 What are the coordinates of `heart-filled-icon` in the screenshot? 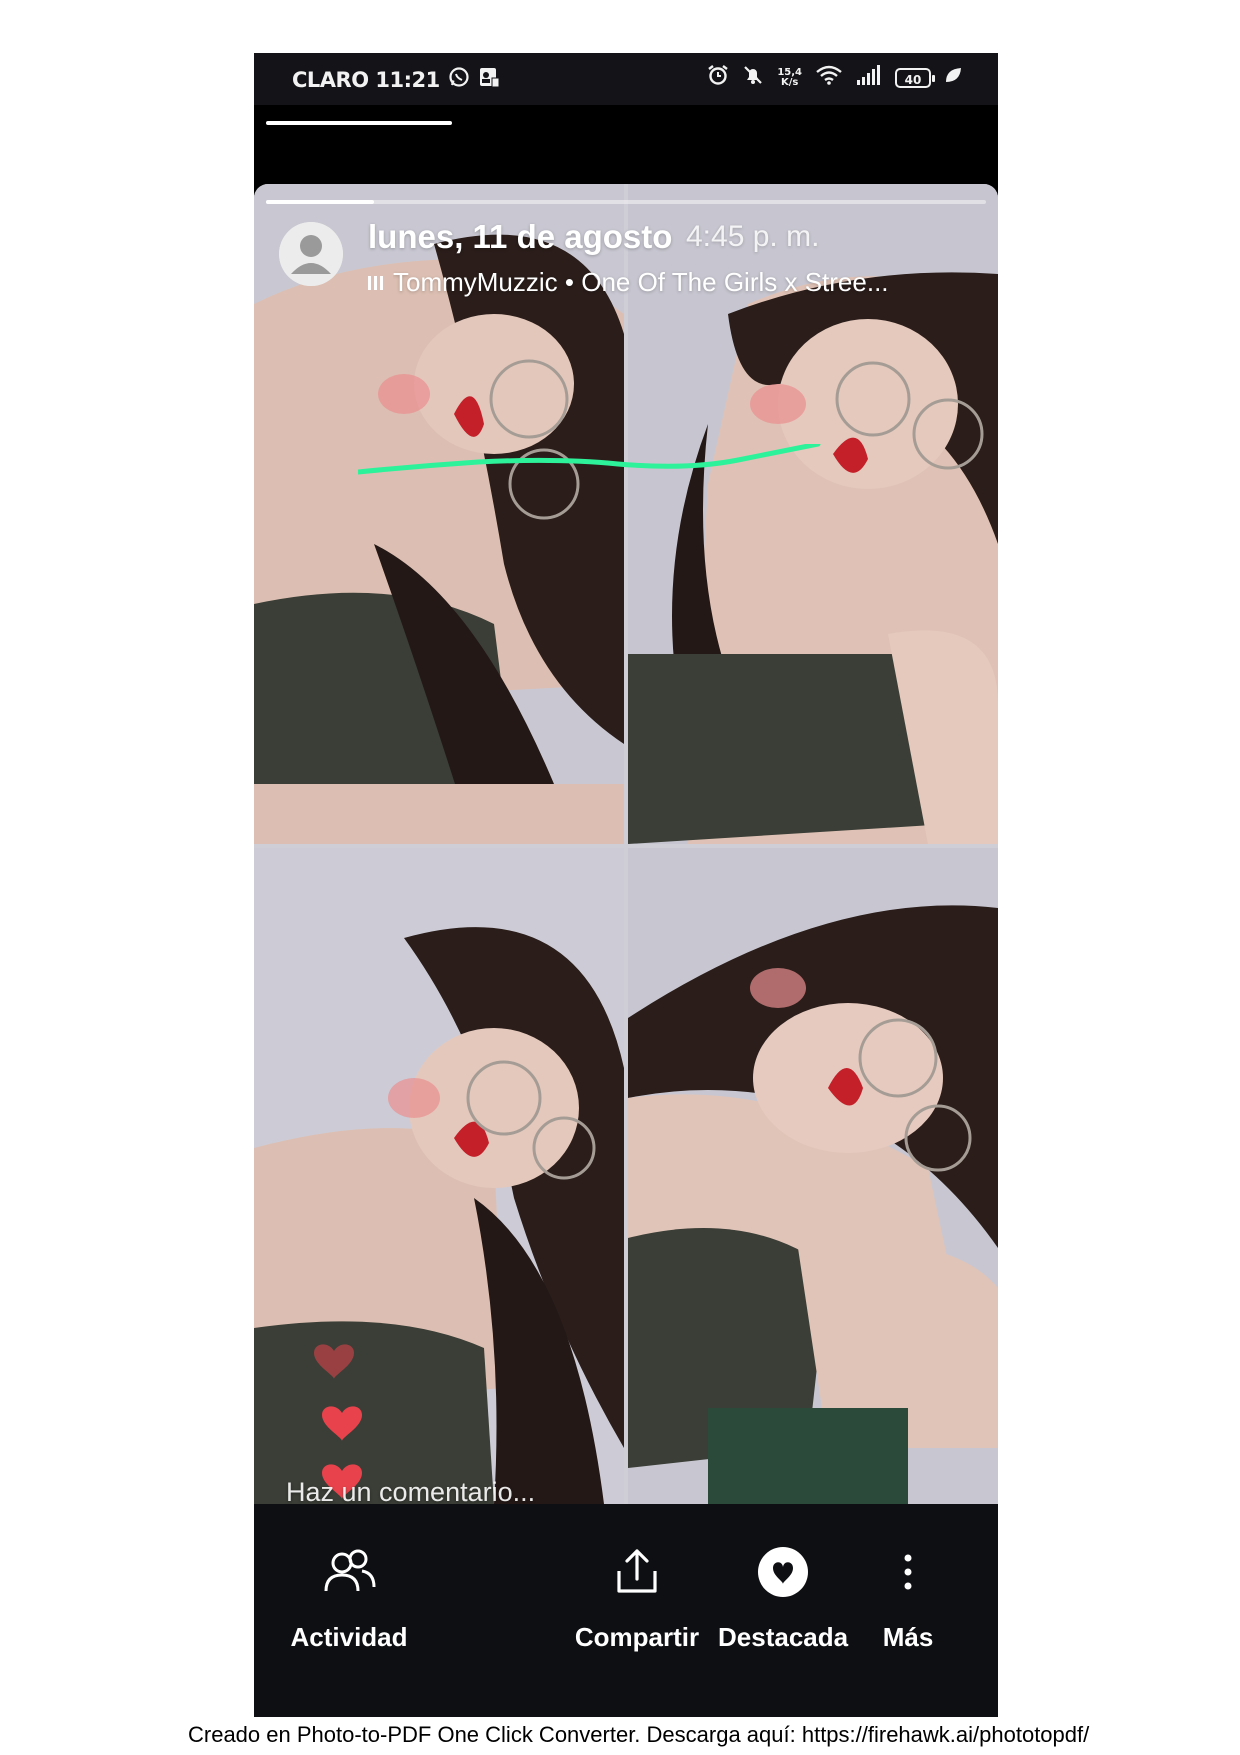 It's located at (783, 1572).